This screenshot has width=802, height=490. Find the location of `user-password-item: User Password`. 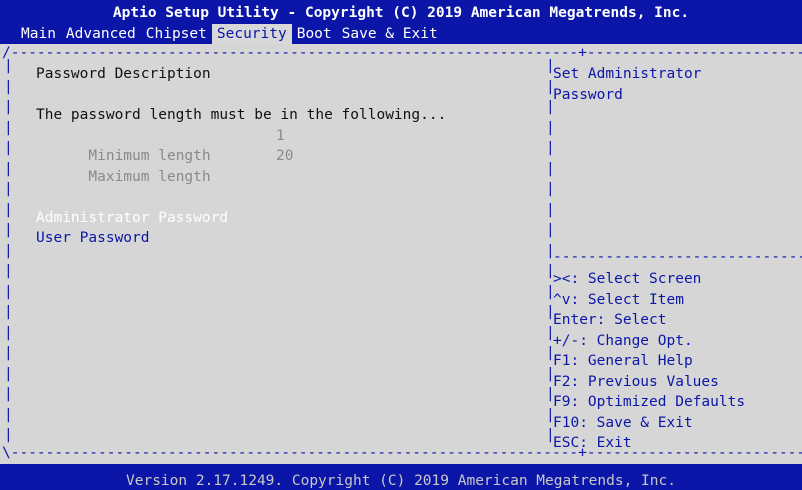

user-password-item: User Password is located at coordinates (286, 238).